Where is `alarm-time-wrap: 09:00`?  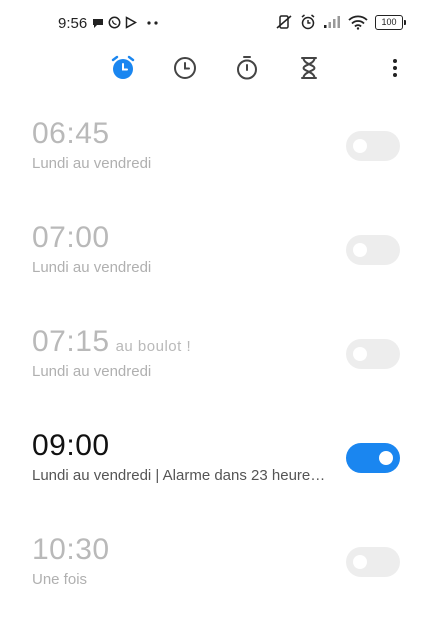
alarm-time-wrap: 09:00 is located at coordinates (71, 446).